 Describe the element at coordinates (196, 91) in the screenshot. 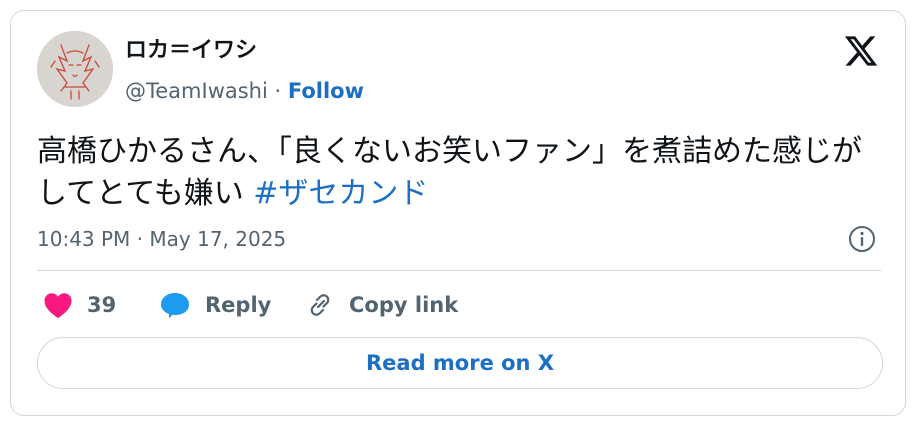

I see `author-handle: @TeamIwashi` at that location.